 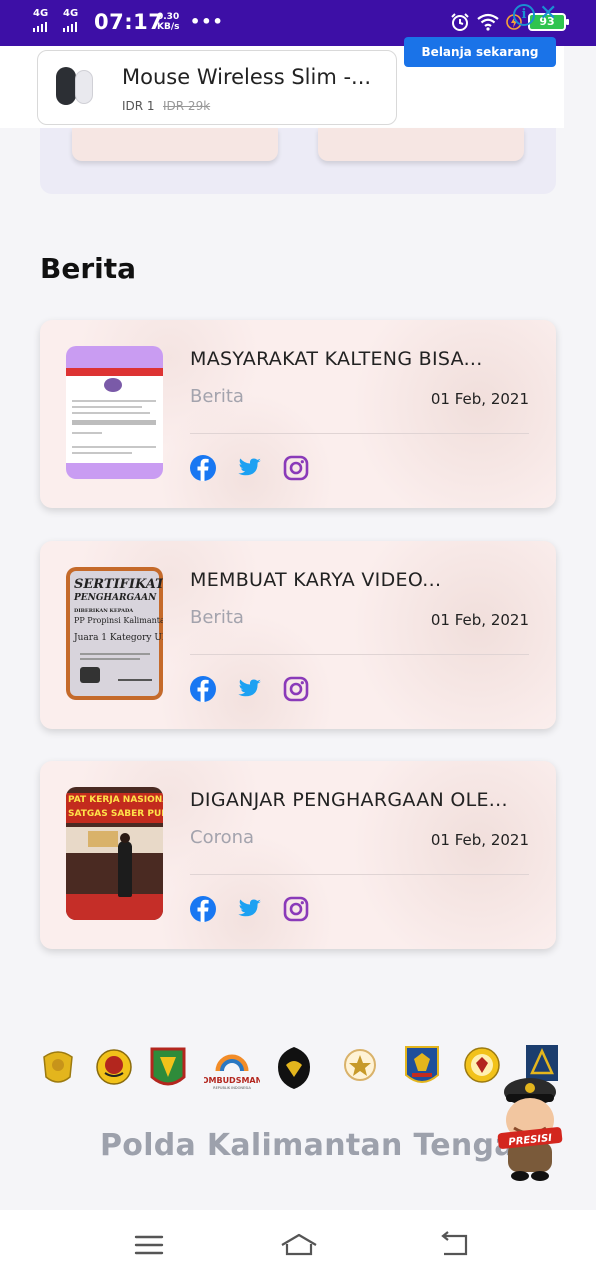 I want to click on home-icon, so click(x=299, y=1245).